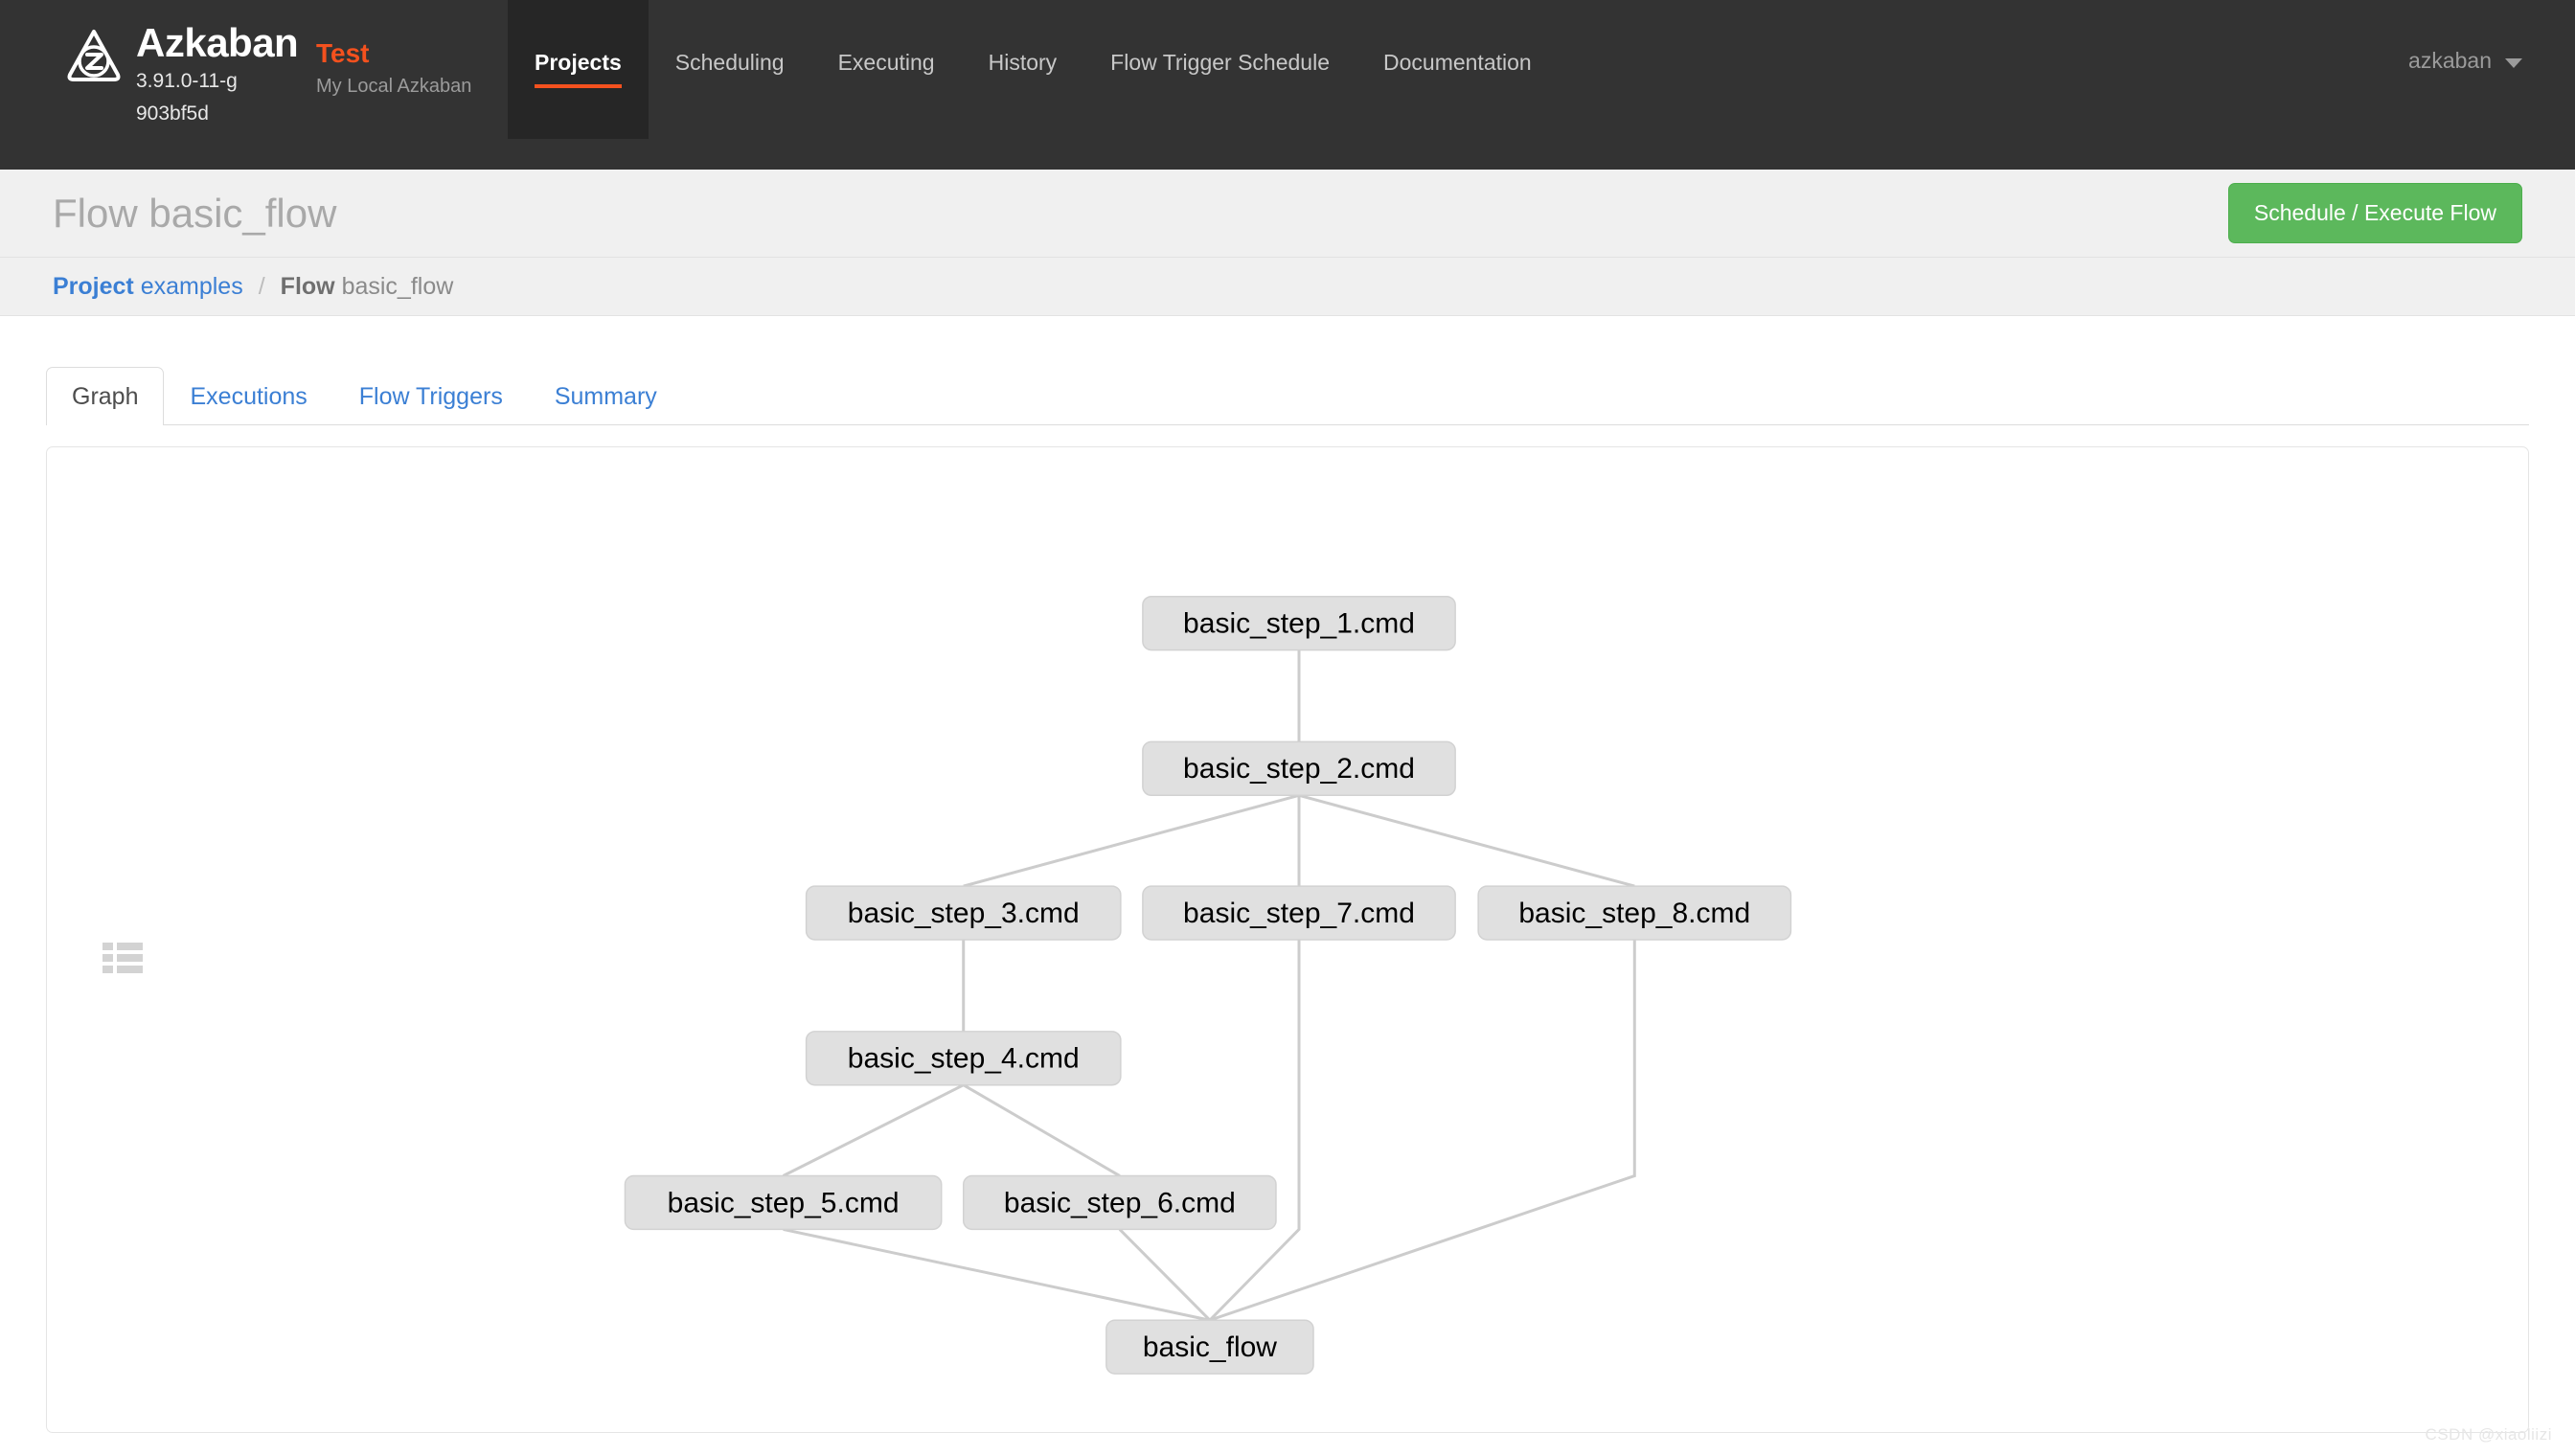 Image resolution: width=2575 pixels, height=1456 pixels. Describe the element at coordinates (1131, 840) in the screenshot. I see `edge-step2-step3` at that location.